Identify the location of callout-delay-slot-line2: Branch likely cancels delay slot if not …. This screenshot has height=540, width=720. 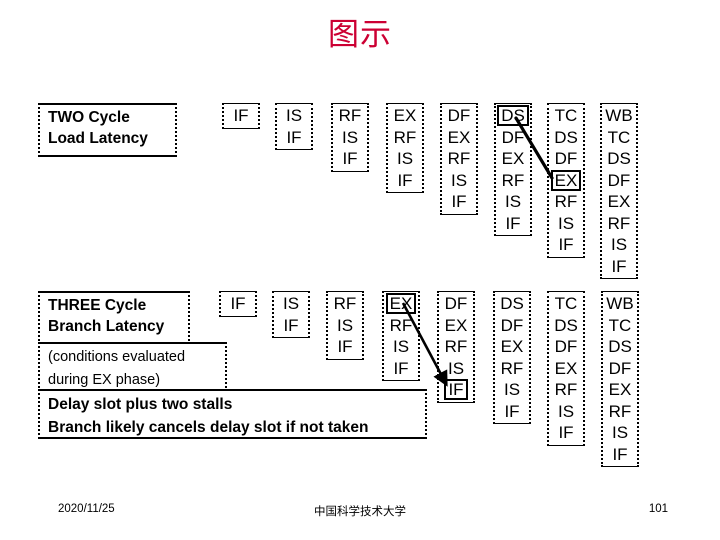
(208, 427).